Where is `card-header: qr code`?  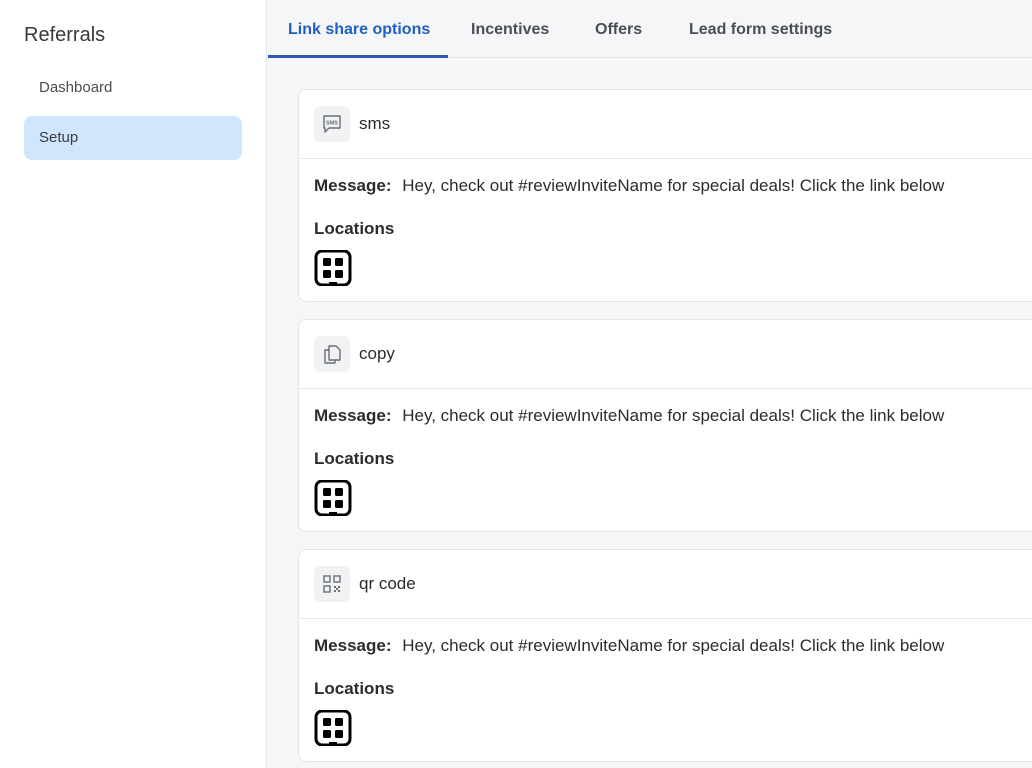 card-header: qr code is located at coordinates (665, 584).